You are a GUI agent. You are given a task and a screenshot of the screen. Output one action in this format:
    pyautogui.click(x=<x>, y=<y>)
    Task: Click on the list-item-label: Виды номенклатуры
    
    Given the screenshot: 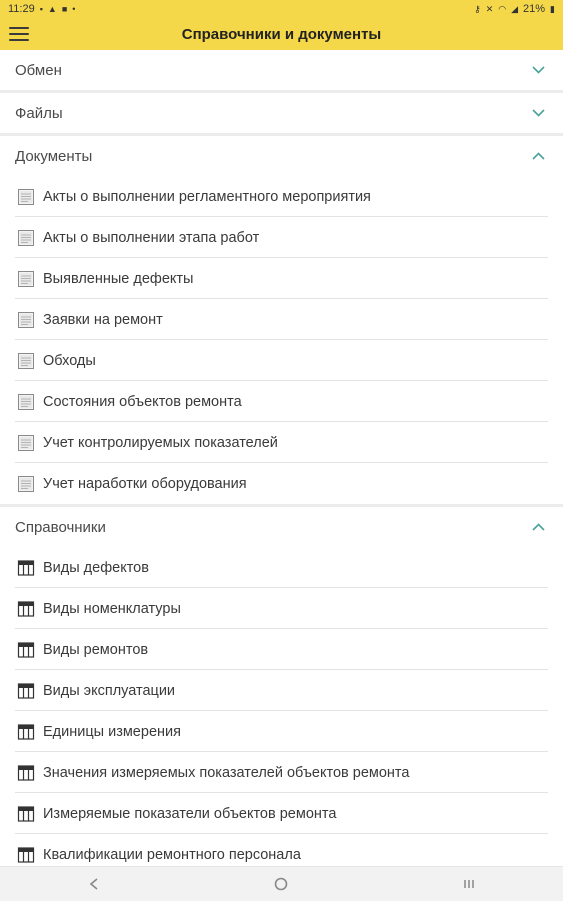 What is the action you would take?
    pyautogui.click(x=112, y=608)
    